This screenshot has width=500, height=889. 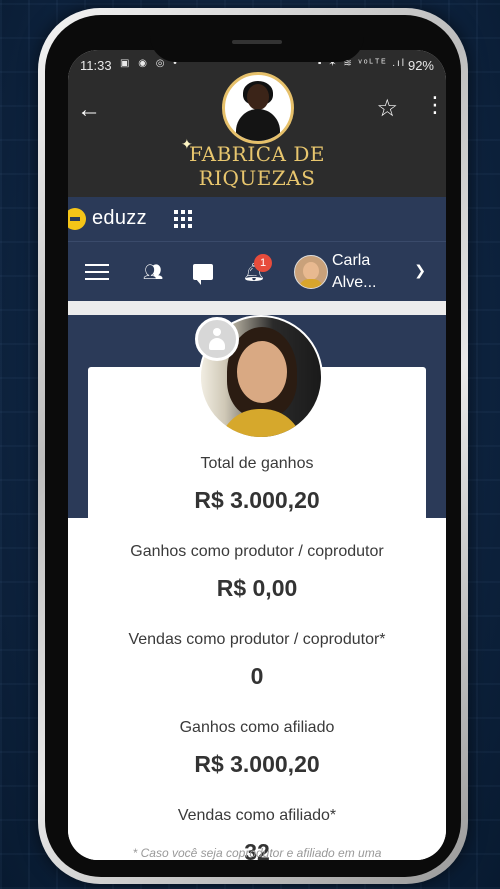 What do you see at coordinates (183, 219) in the screenshot?
I see `apps-grid-icon` at bounding box center [183, 219].